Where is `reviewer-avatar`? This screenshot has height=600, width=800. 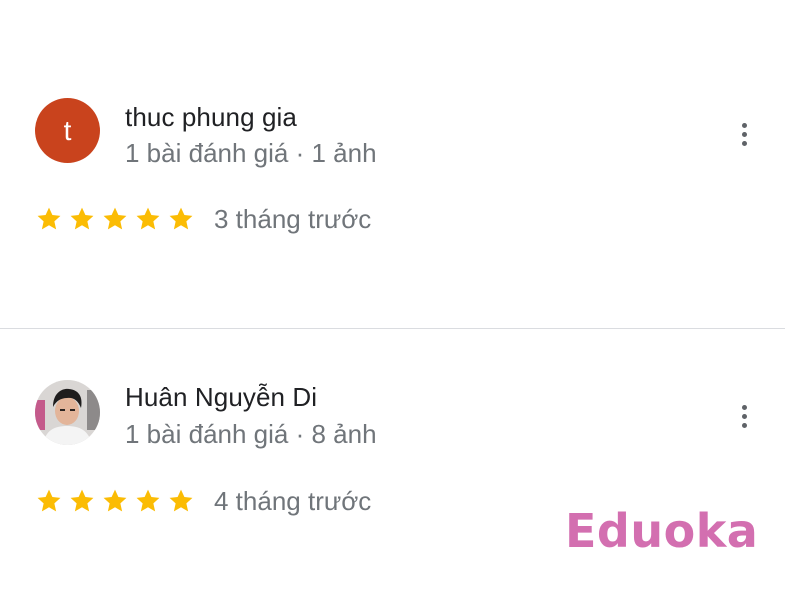
reviewer-avatar is located at coordinates (67, 412).